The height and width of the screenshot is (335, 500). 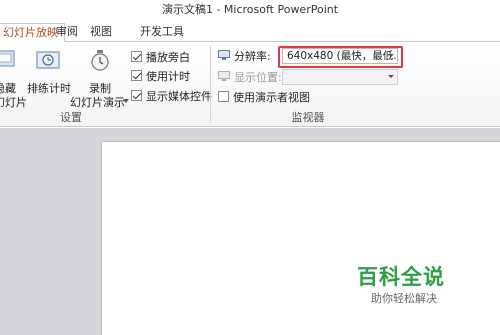 I want to click on monitors-group-label: 监视器, so click(x=308, y=117).